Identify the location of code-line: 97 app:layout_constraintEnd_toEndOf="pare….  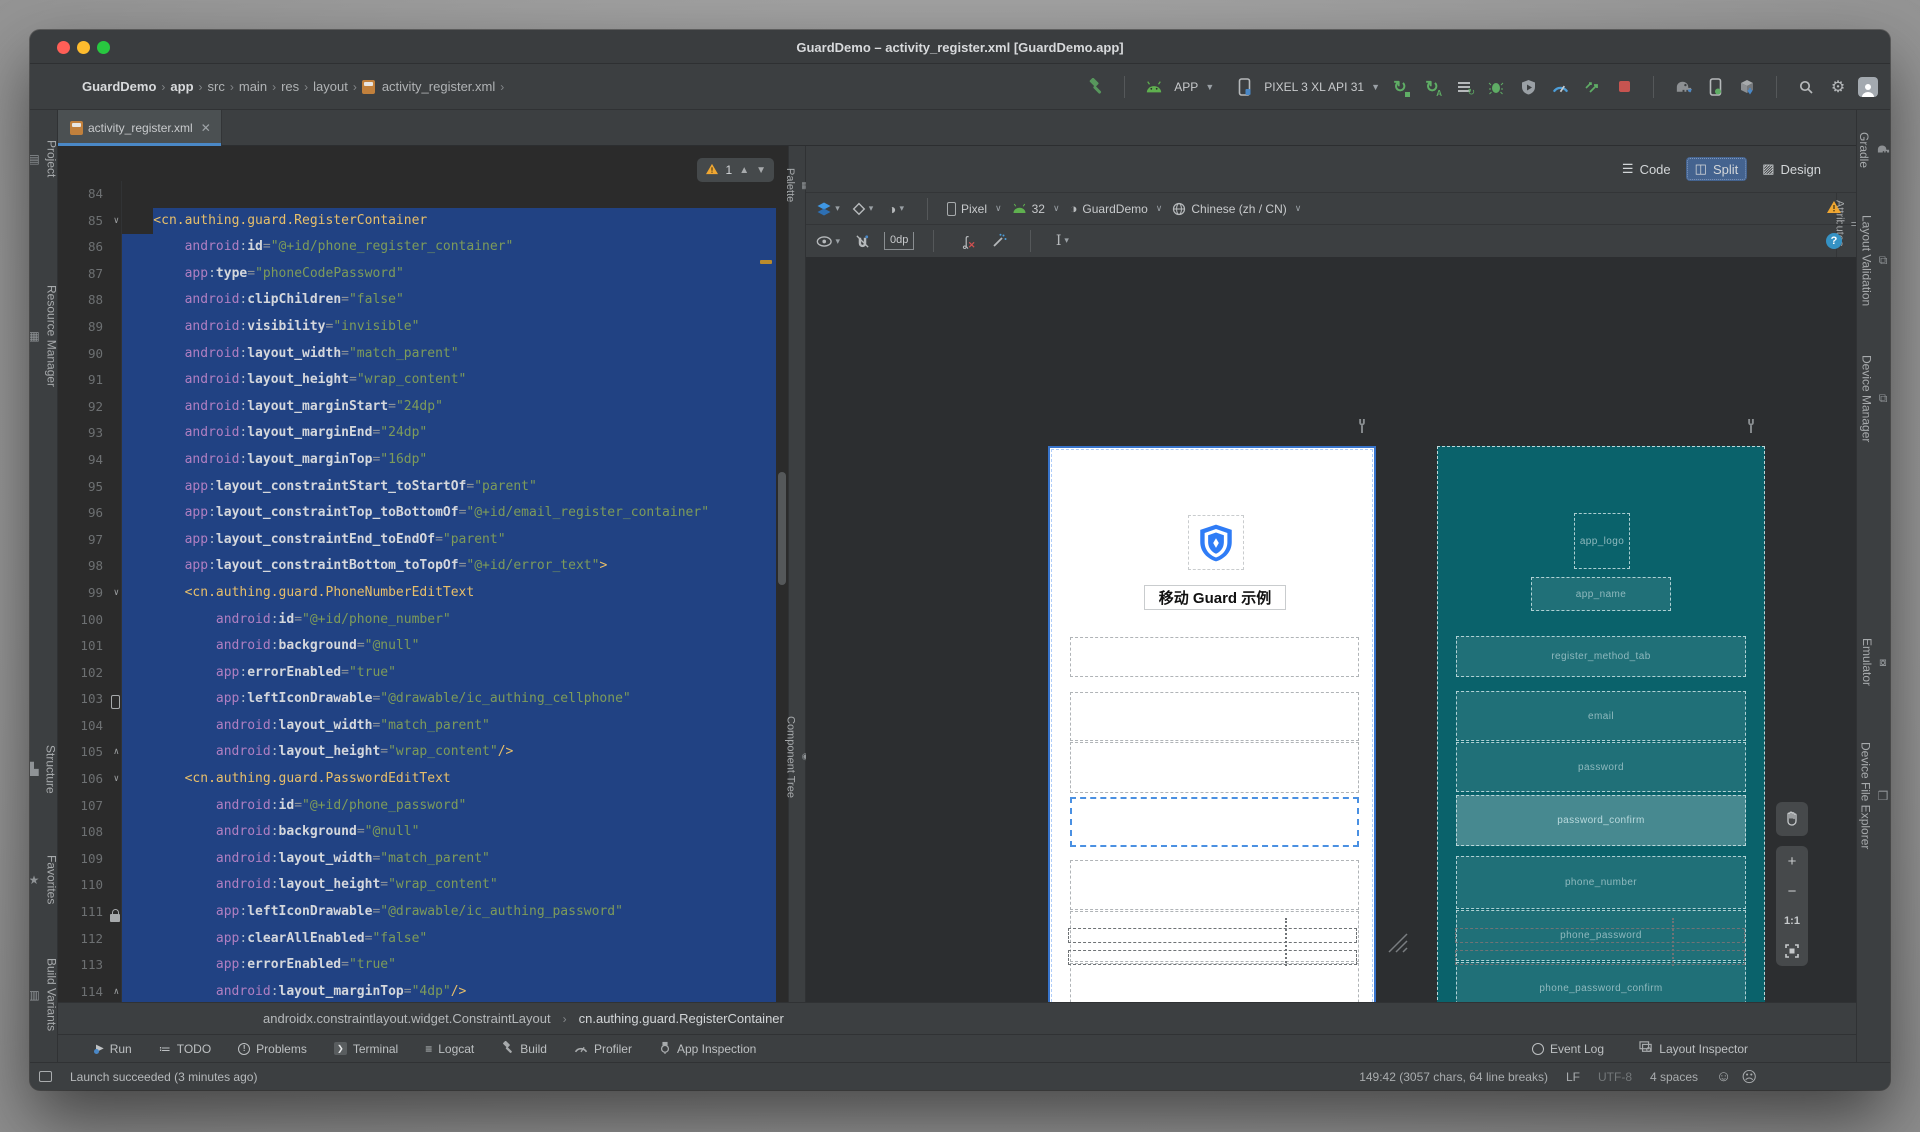
(417, 540).